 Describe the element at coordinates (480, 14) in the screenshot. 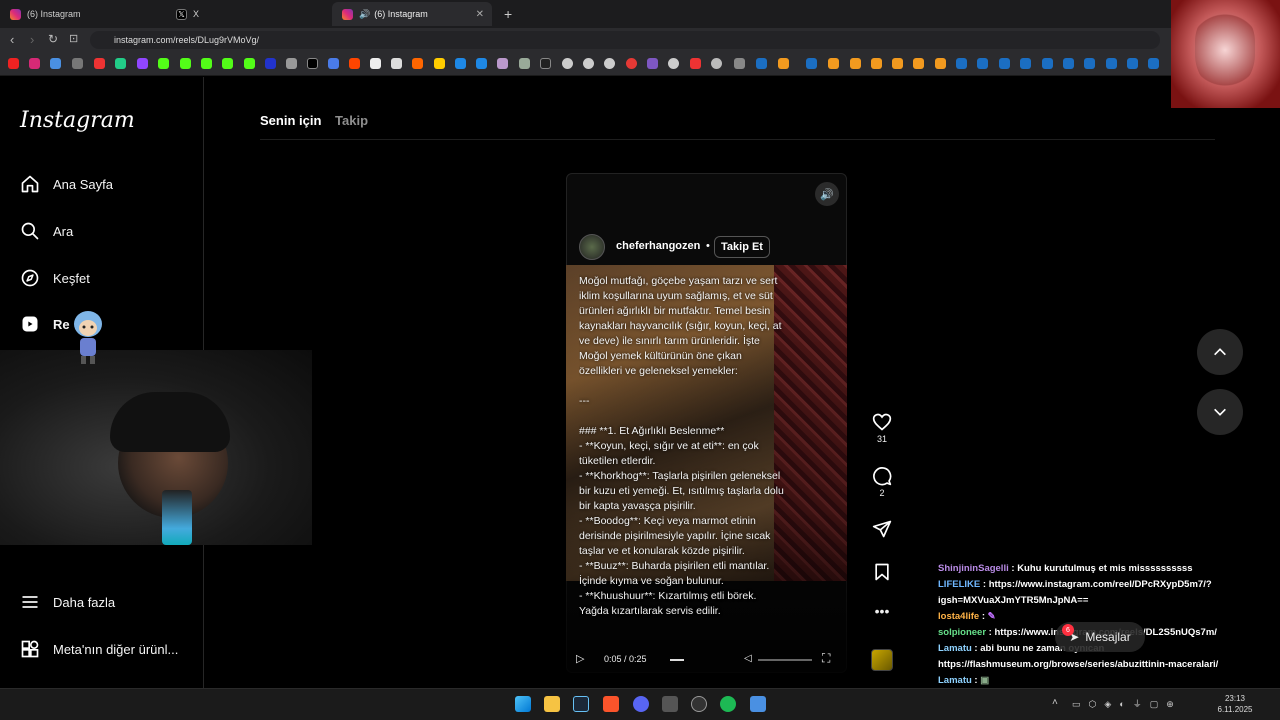

I see `close-tab-icon: ✕` at that location.